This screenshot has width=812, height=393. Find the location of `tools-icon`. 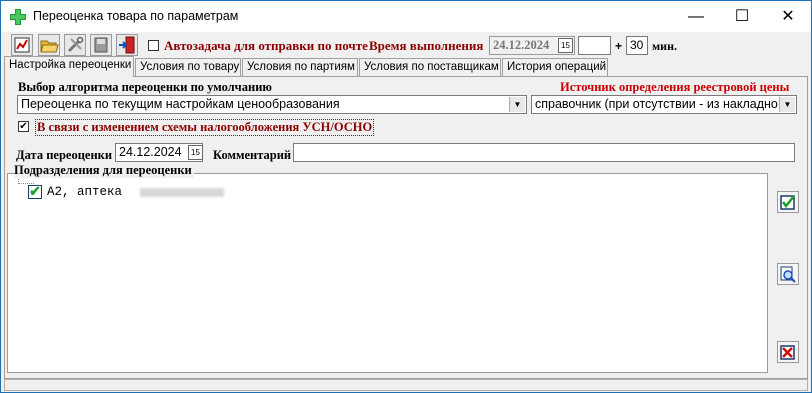

tools-icon is located at coordinates (75, 44).